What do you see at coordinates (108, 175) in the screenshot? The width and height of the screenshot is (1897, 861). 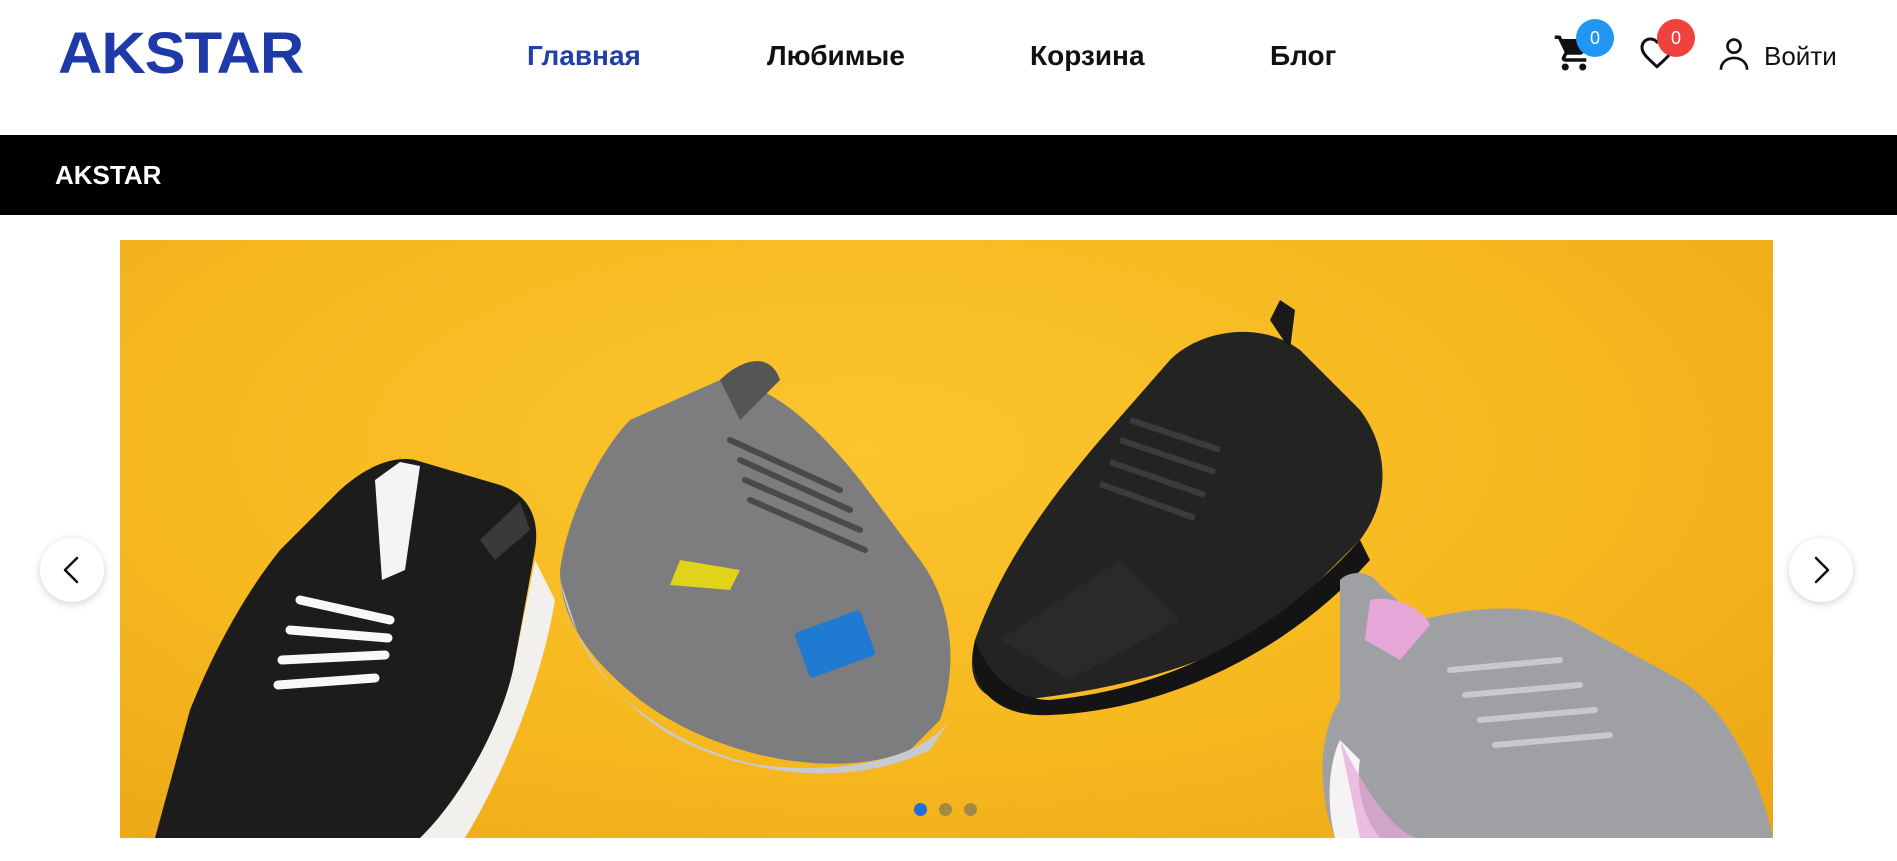 I see `breadcrumb: AKSTAR` at bounding box center [108, 175].